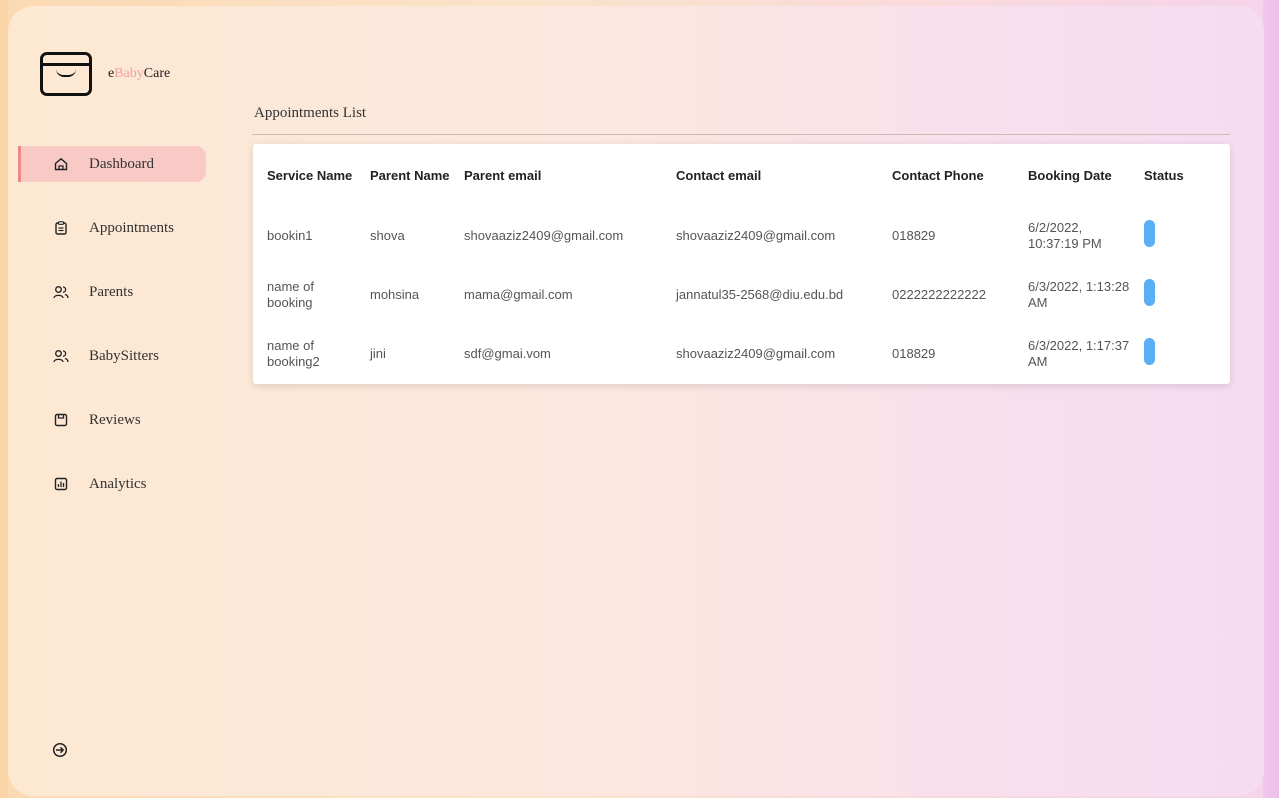 The image size is (1279, 798). Describe the element at coordinates (387, 235) in the screenshot. I see `cell-parent-name: shova` at that location.